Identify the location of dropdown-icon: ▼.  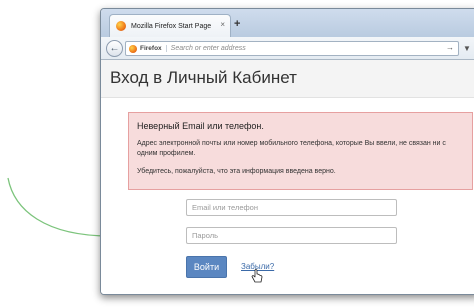
(467, 48).